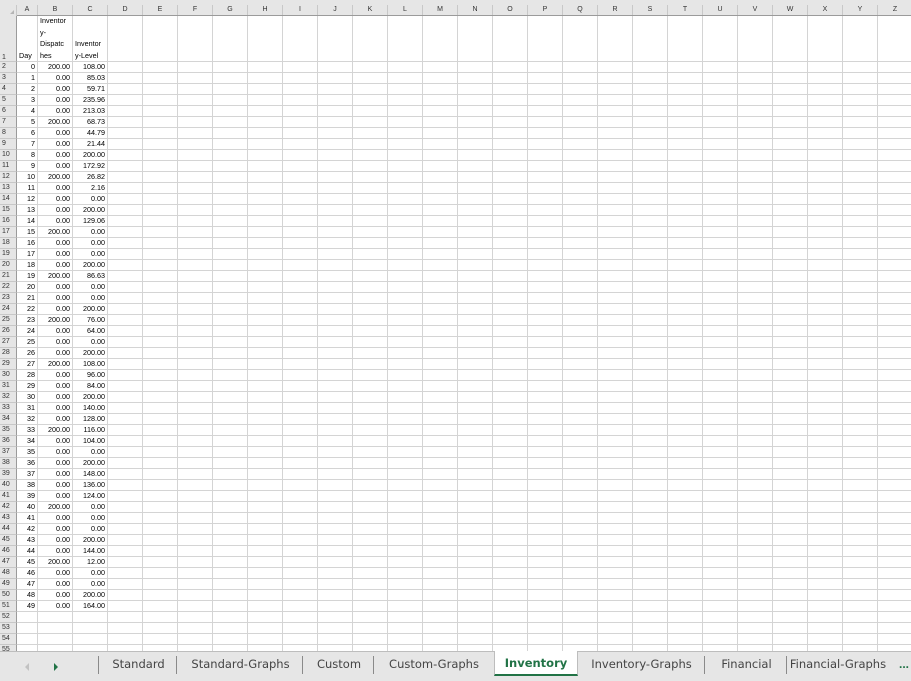  I want to click on cell-c: 200.00, so click(90, 397).